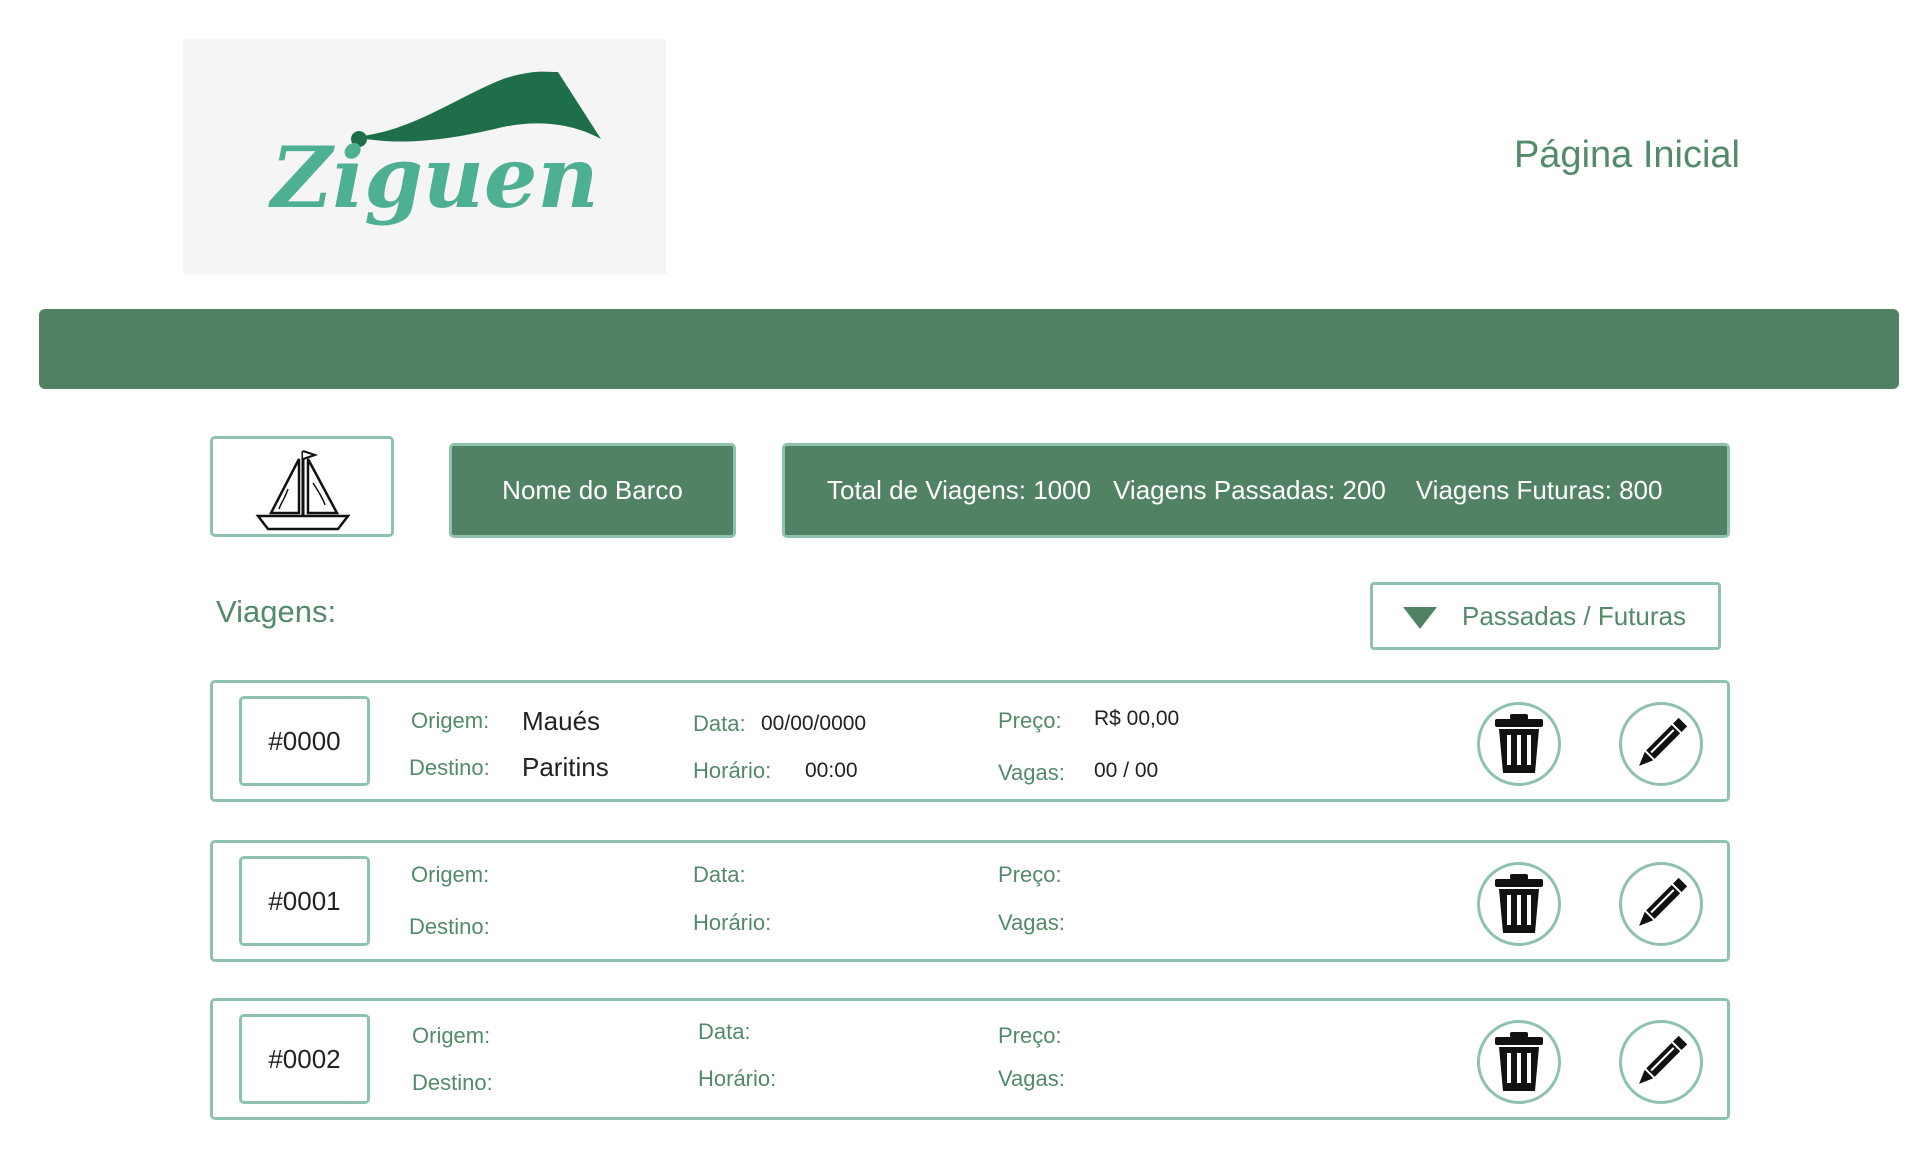 The width and height of the screenshot is (1929, 1150). I want to click on price-value: R$ 00,00, so click(1137, 718).